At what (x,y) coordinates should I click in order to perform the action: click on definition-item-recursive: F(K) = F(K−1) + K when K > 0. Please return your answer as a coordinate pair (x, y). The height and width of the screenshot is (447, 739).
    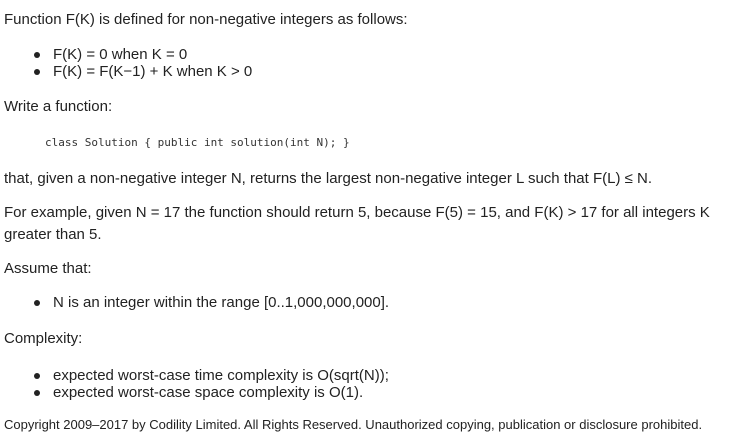
    Looking at the image, I should click on (142, 71).